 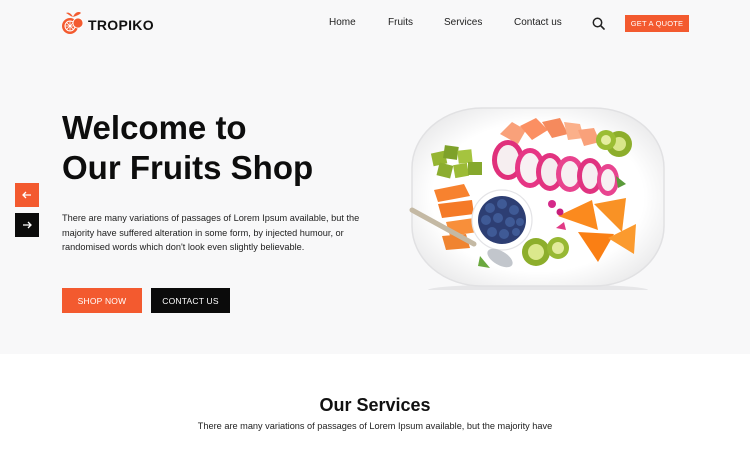 I want to click on hero-title-line-1: Welcome to, so click(x=154, y=127).